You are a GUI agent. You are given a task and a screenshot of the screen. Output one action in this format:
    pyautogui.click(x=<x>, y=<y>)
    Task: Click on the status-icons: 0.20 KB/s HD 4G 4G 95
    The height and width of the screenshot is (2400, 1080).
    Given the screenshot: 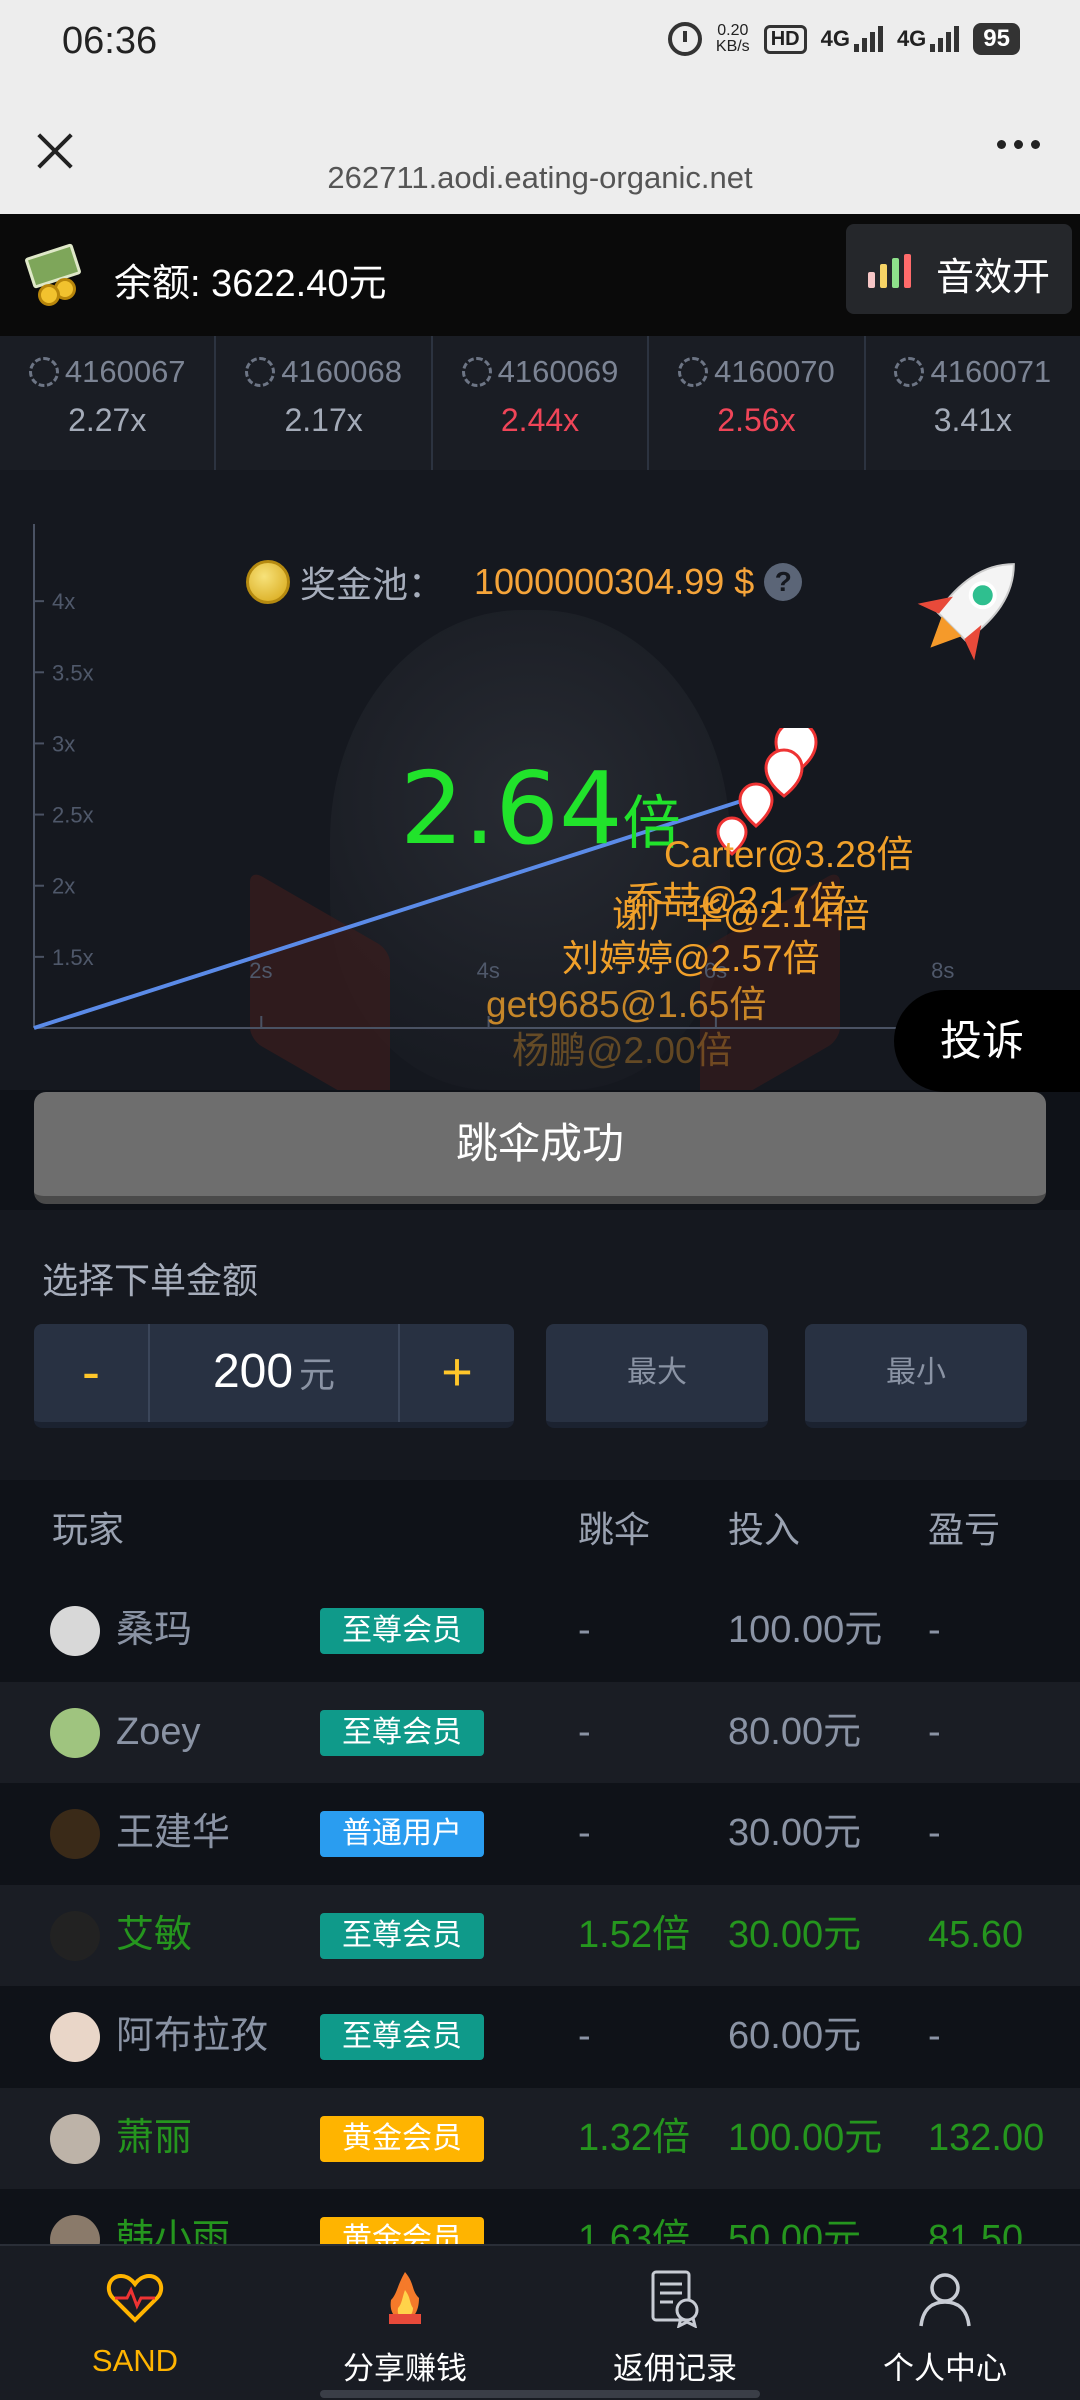 What is the action you would take?
    pyautogui.click(x=843, y=39)
    